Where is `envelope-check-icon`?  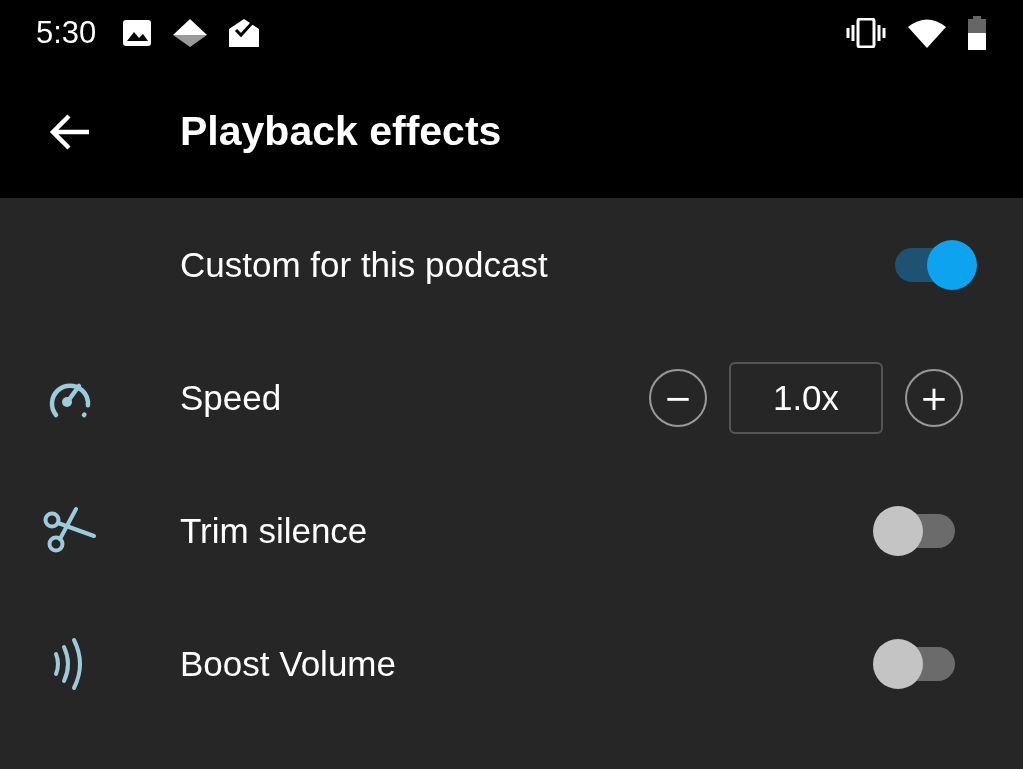
envelope-check-icon is located at coordinates (244, 32).